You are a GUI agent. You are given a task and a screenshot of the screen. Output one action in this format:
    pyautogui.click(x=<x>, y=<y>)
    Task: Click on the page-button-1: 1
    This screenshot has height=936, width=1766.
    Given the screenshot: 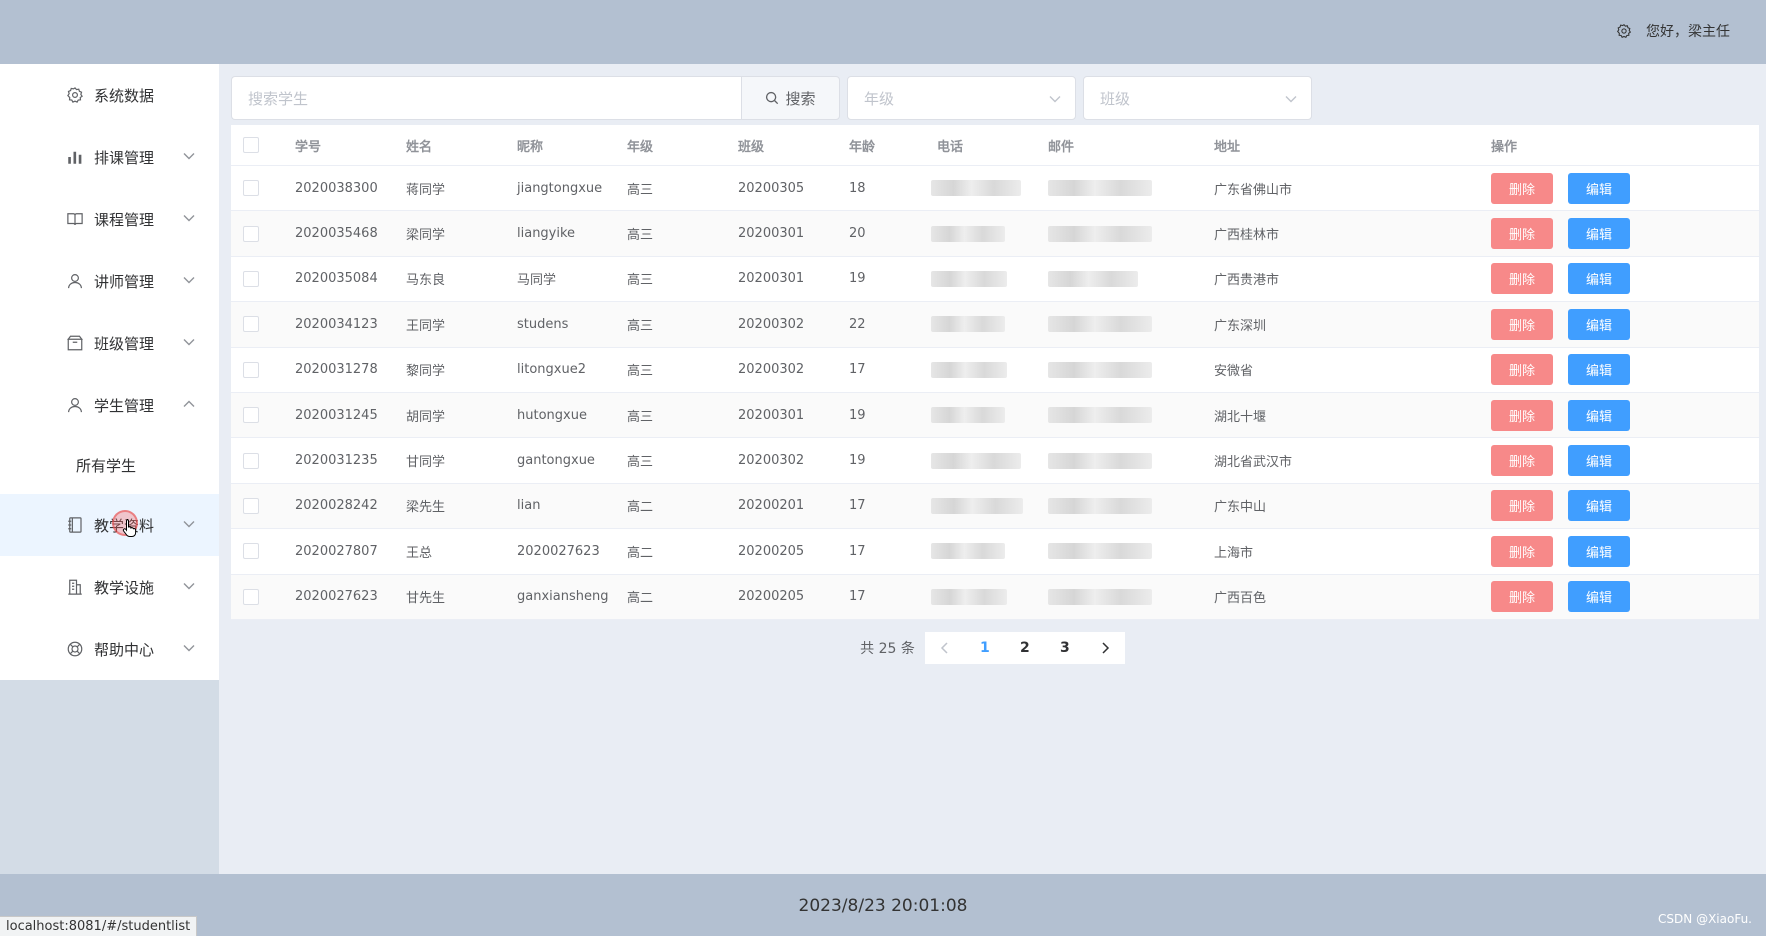 What is the action you would take?
    pyautogui.click(x=985, y=648)
    